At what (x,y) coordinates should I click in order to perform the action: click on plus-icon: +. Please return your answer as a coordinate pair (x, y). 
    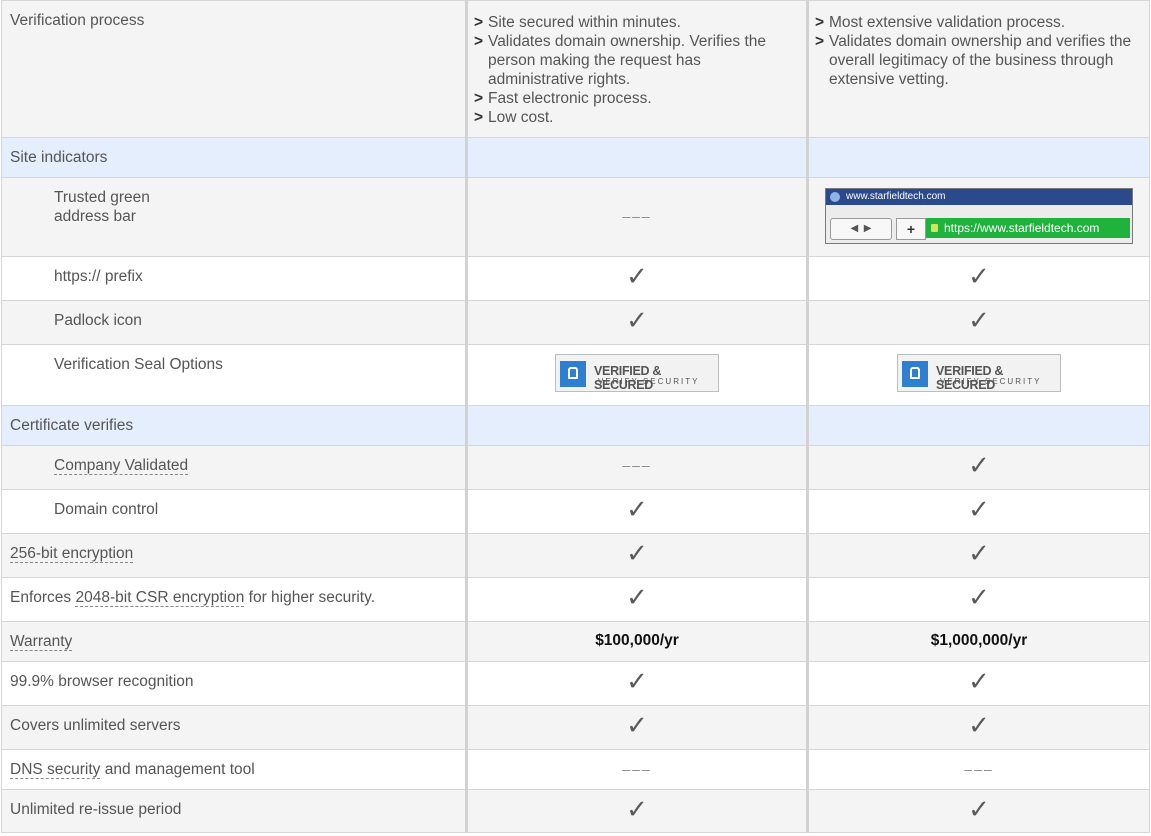
    Looking at the image, I should click on (911, 229).